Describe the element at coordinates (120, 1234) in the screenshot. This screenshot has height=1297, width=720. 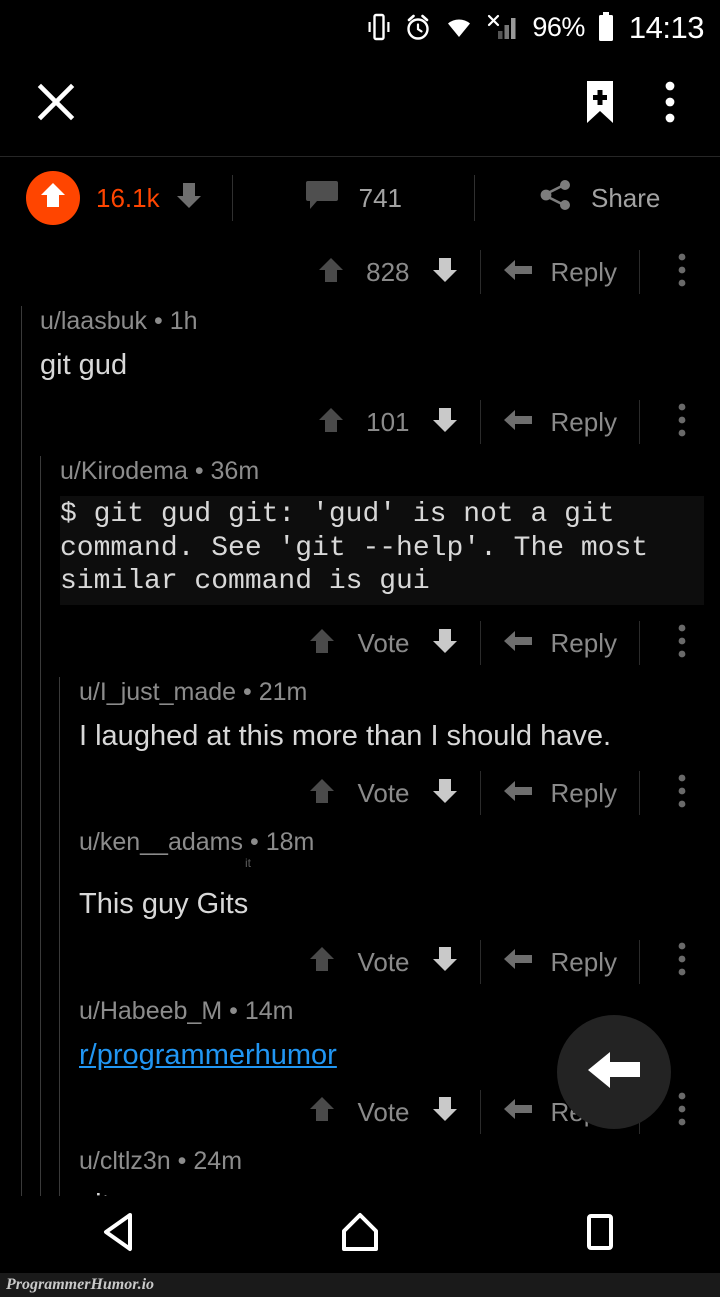
I see `nav-back-button` at that location.